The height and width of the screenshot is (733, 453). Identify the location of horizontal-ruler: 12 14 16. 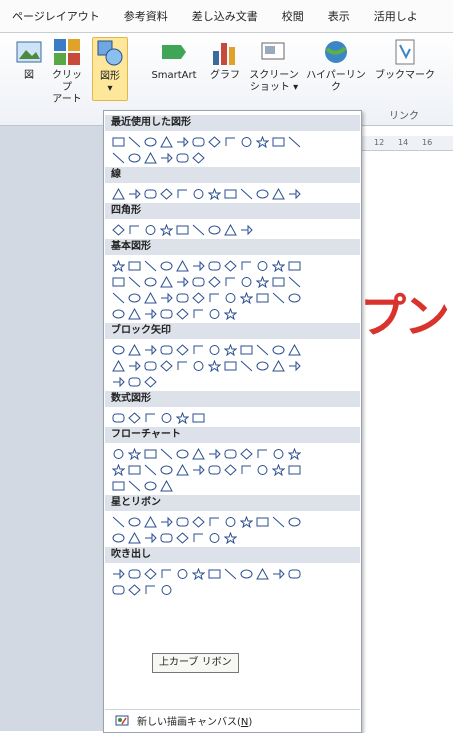
(406, 143).